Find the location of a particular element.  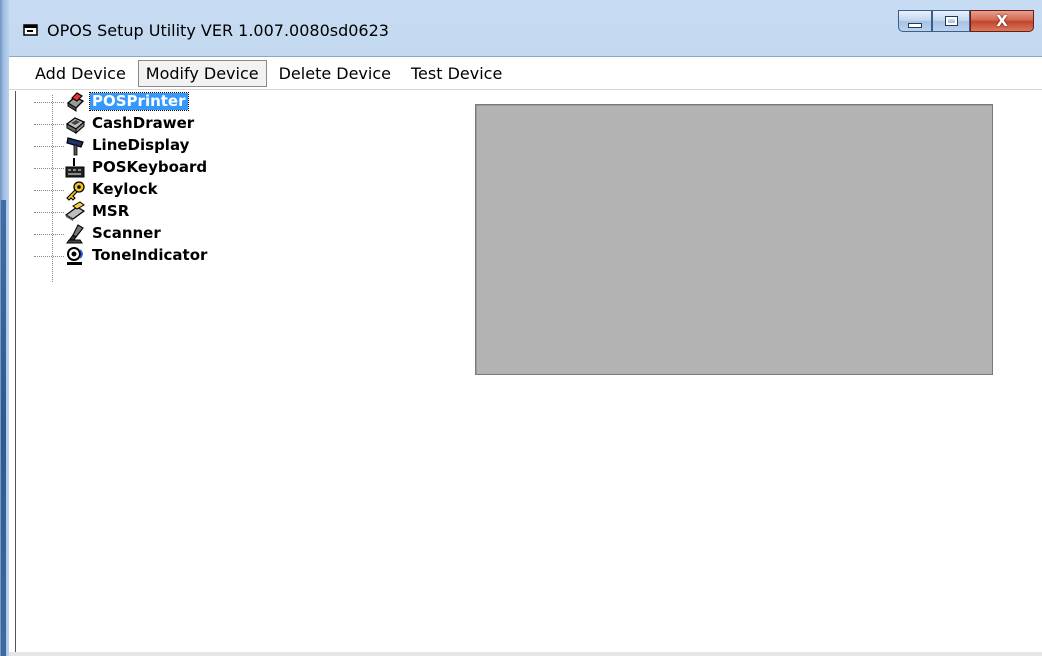

caption-buttons: X is located at coordinates (966, 22).